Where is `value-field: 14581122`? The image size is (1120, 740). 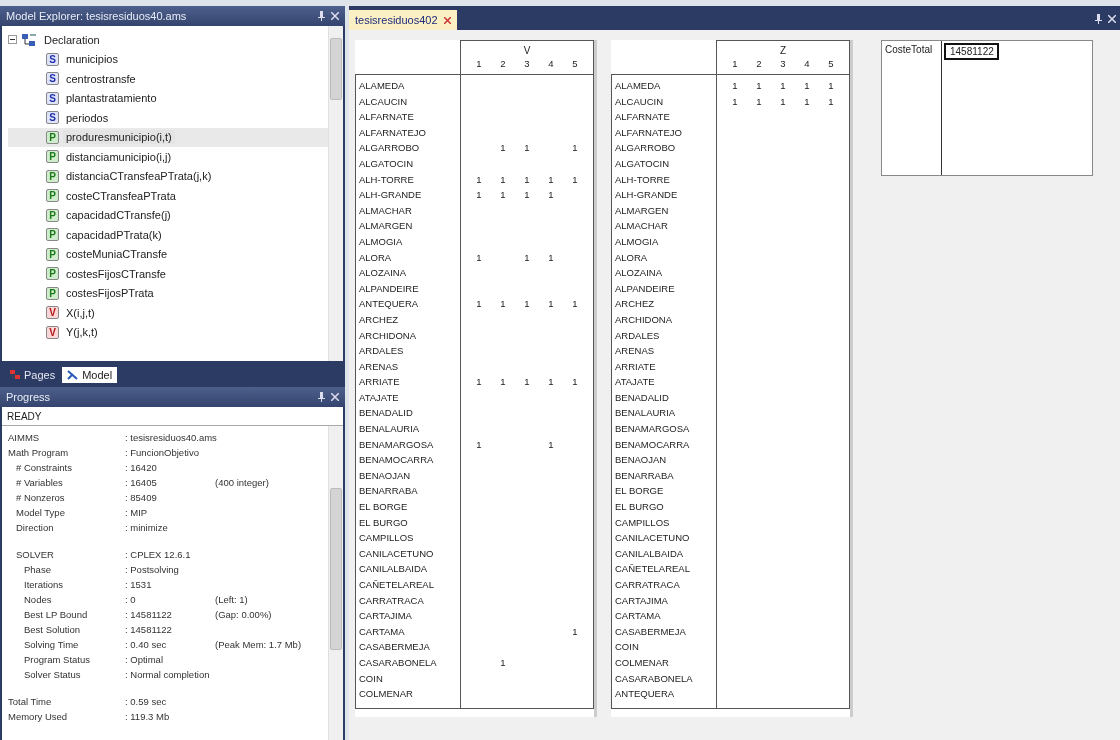
value-field: 14581122 is located at coordinates (971, 51).